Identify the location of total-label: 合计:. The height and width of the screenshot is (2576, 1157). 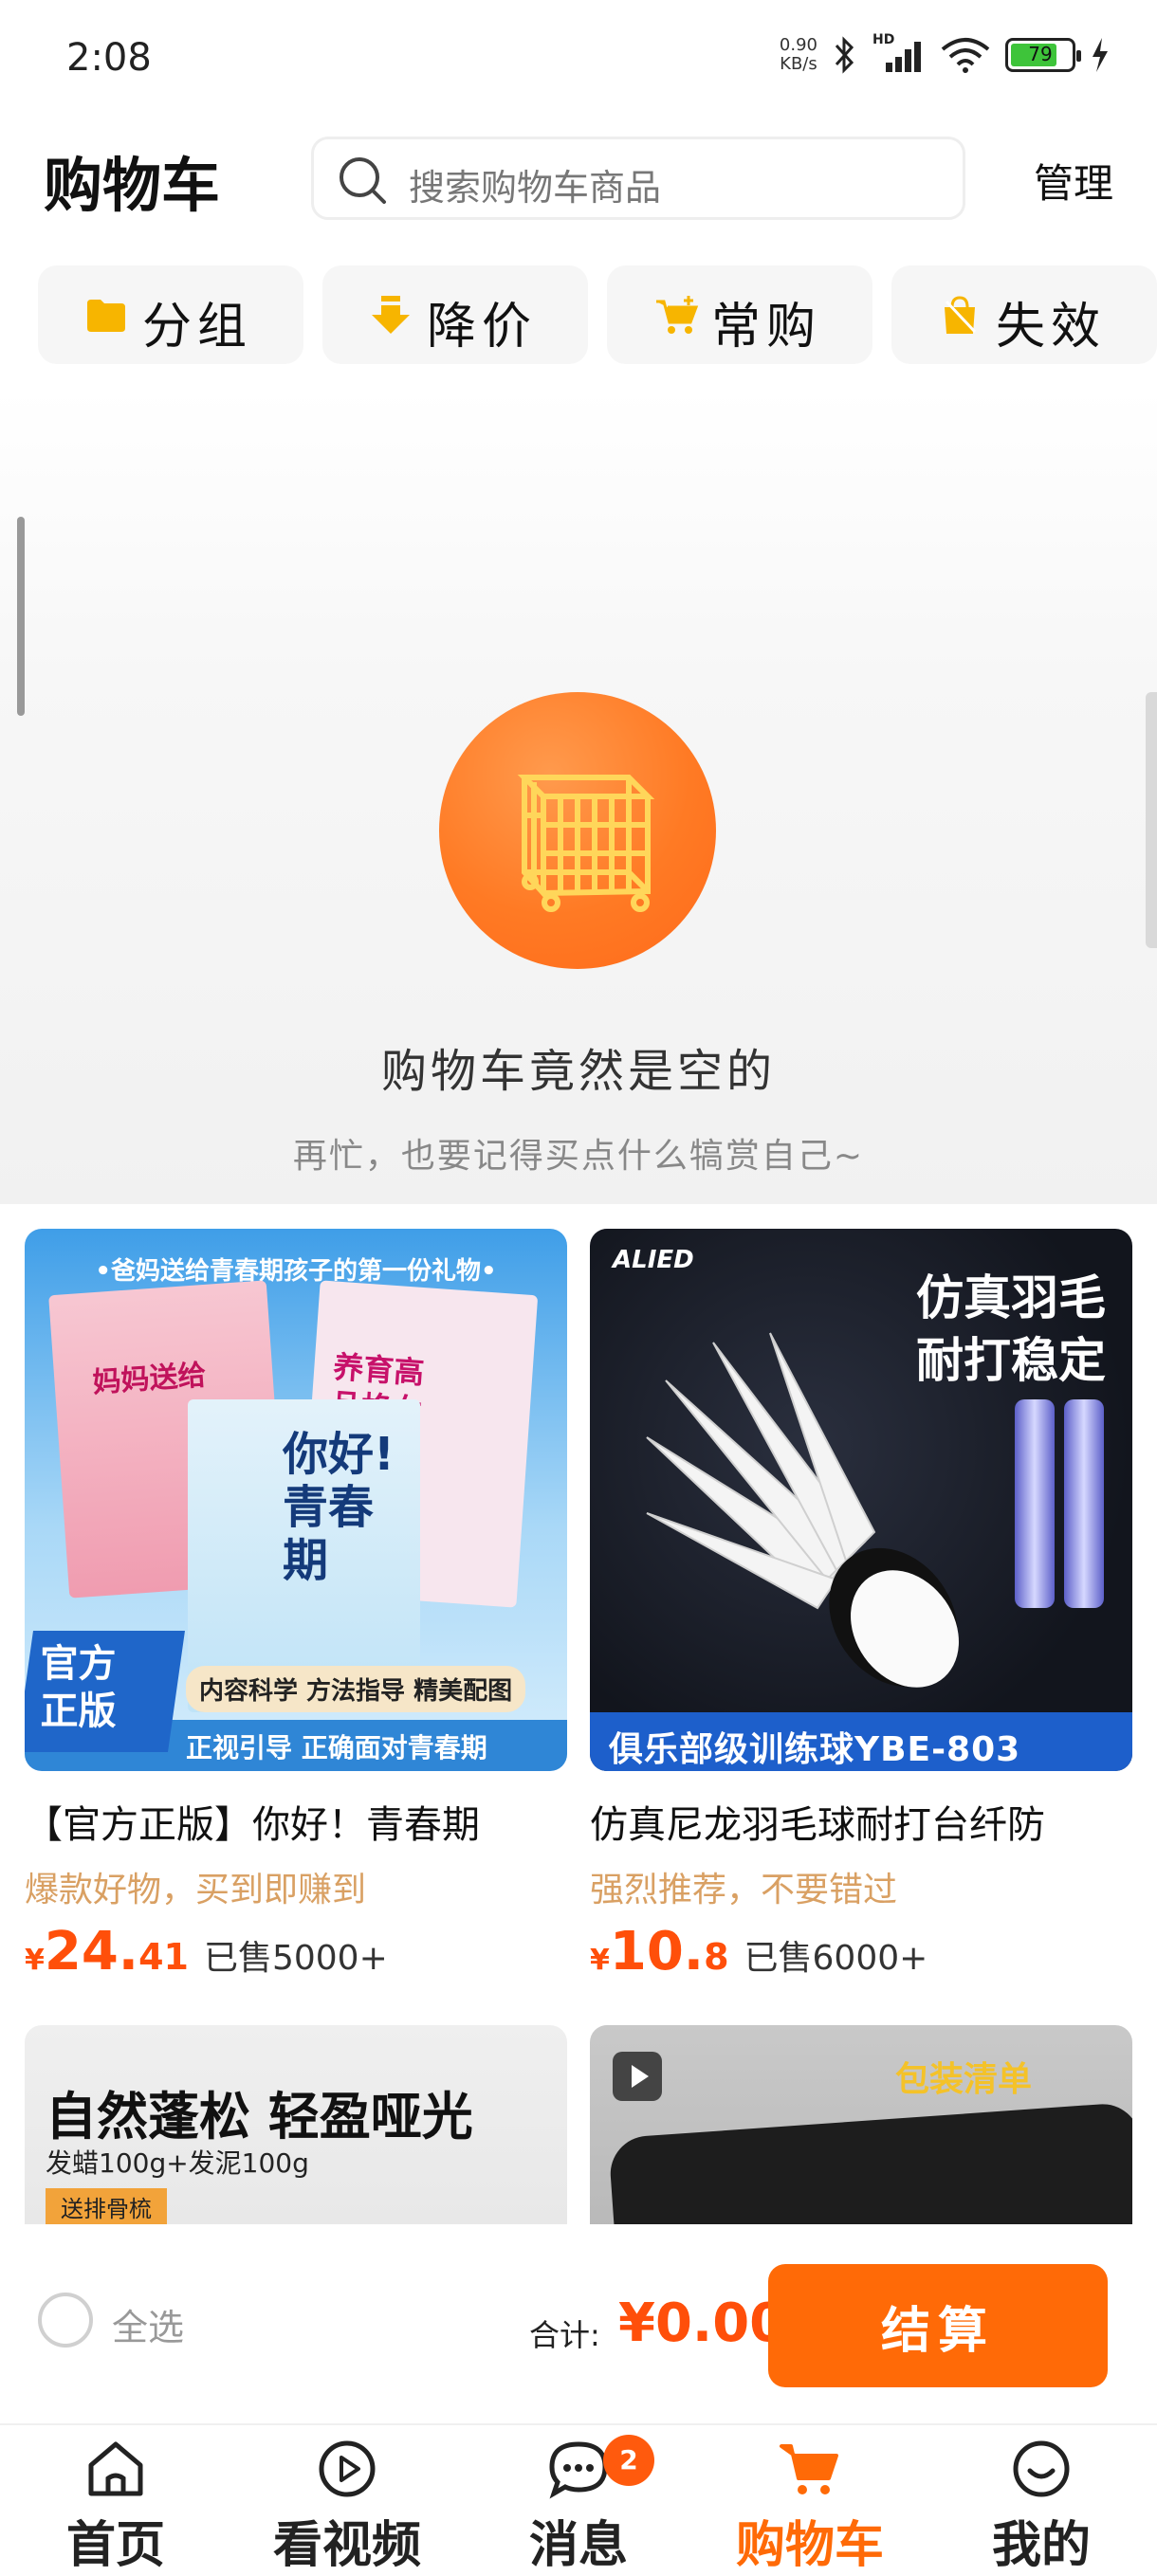
(564, 2335).